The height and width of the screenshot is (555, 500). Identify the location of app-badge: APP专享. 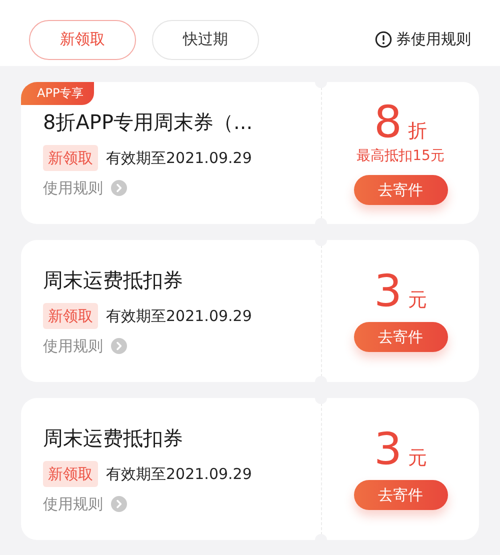
(57, 93).